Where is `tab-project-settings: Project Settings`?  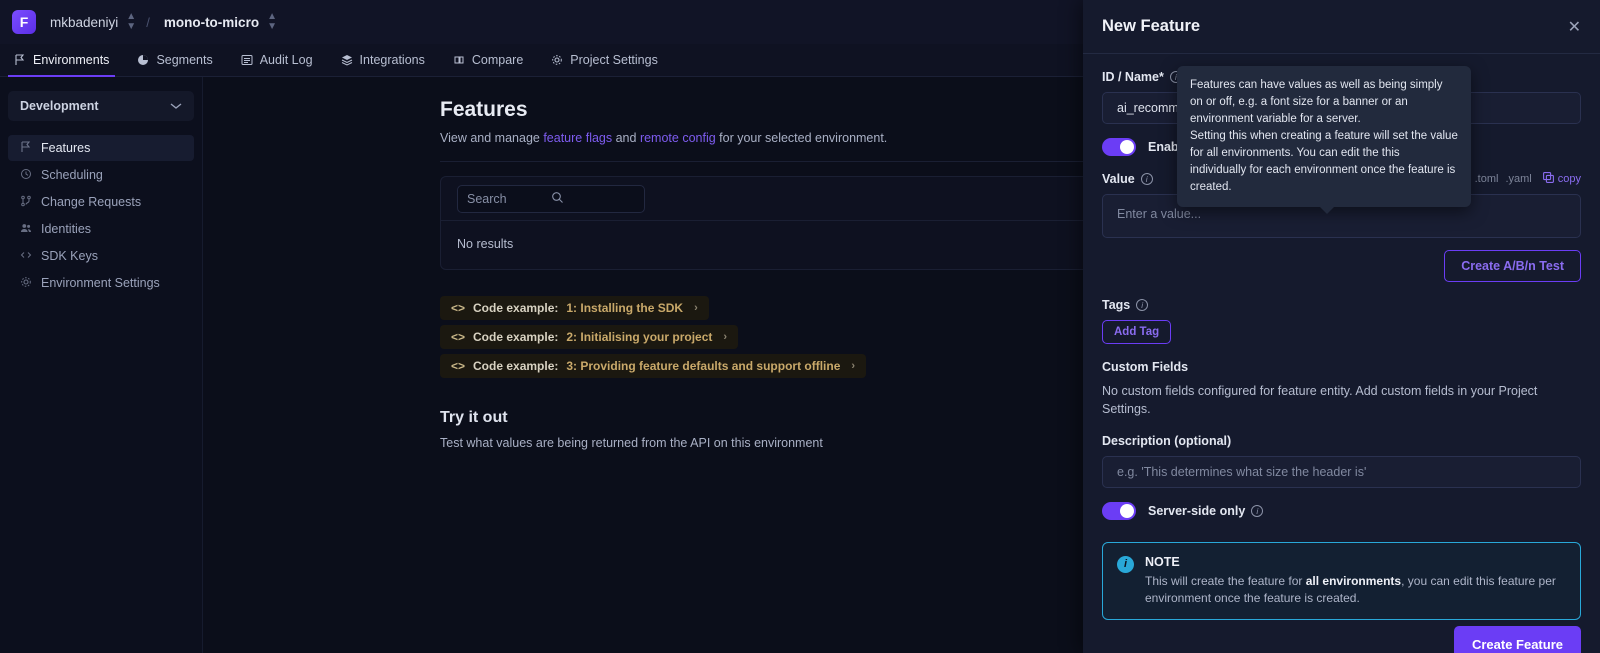
tab-project-settings: Project Settings is located at coordinates (604, 60).